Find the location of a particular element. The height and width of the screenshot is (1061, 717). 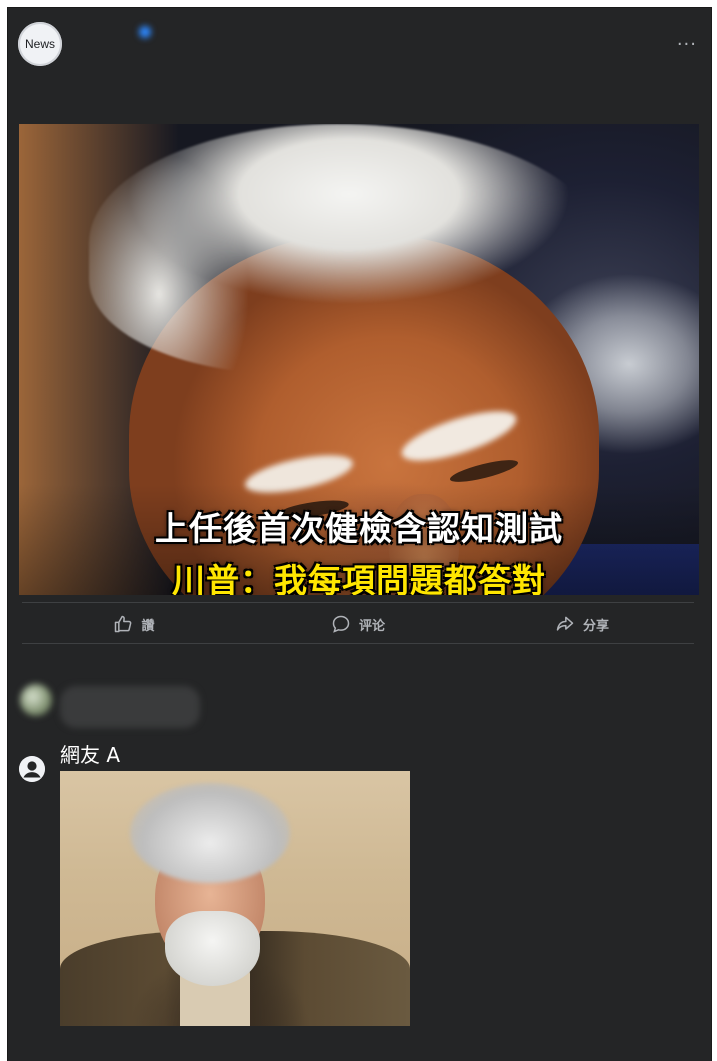

comment-button: 评论 is located at coordinates (358, 624).